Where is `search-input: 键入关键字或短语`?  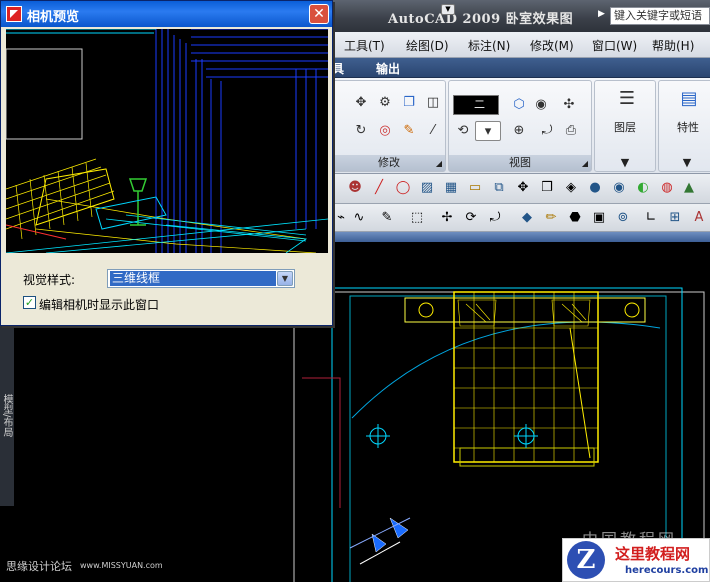
search-input: 键入关键字或短语 is located at coordinates (660, 16).